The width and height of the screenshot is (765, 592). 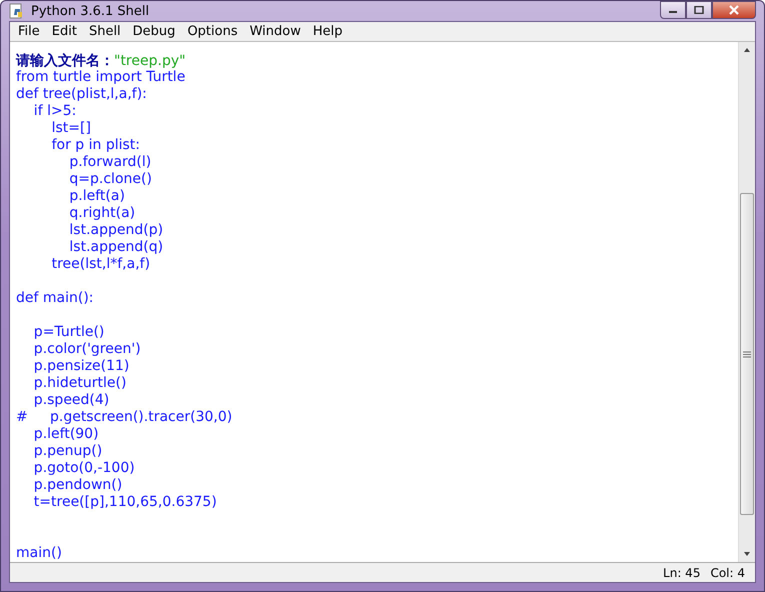 I want to click on code-line: p.hideturtle(), so click(x=79, y=383).